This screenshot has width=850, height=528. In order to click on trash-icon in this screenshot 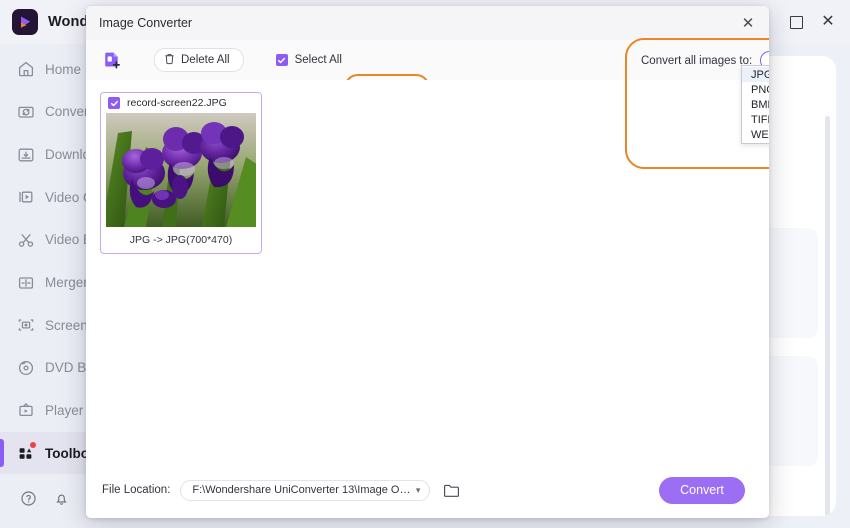, I will do `click(169, 60)`.